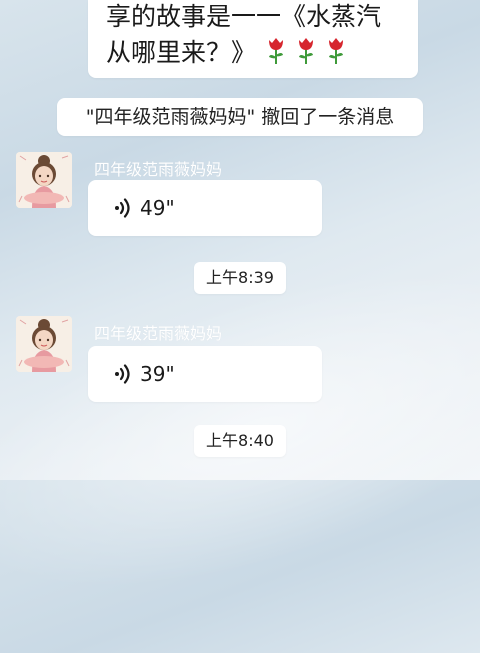 Image resolution: width=480 pixels, height=653 pixels. Describe the element at coordinates (157, 208) in the screenshot. I see `voice-duration: 49"` at that location.